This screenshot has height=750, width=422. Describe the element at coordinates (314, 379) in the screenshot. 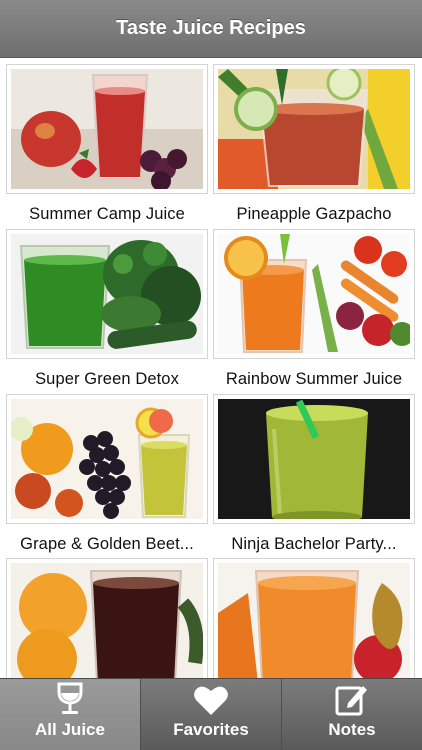

I see `recipe-title: Rainbow Summer Juice` at that location.